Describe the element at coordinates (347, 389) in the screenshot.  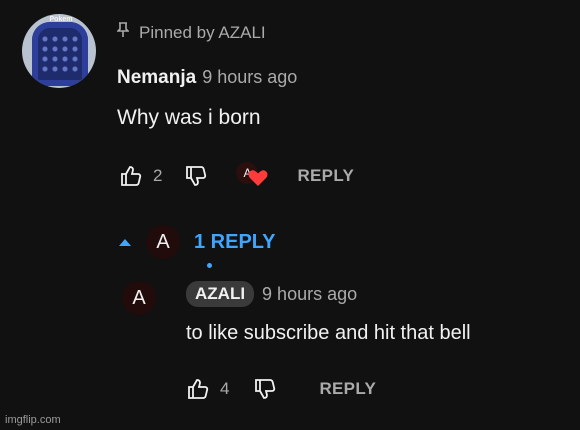
I see `reply-reply-button: REPLY` at that location.